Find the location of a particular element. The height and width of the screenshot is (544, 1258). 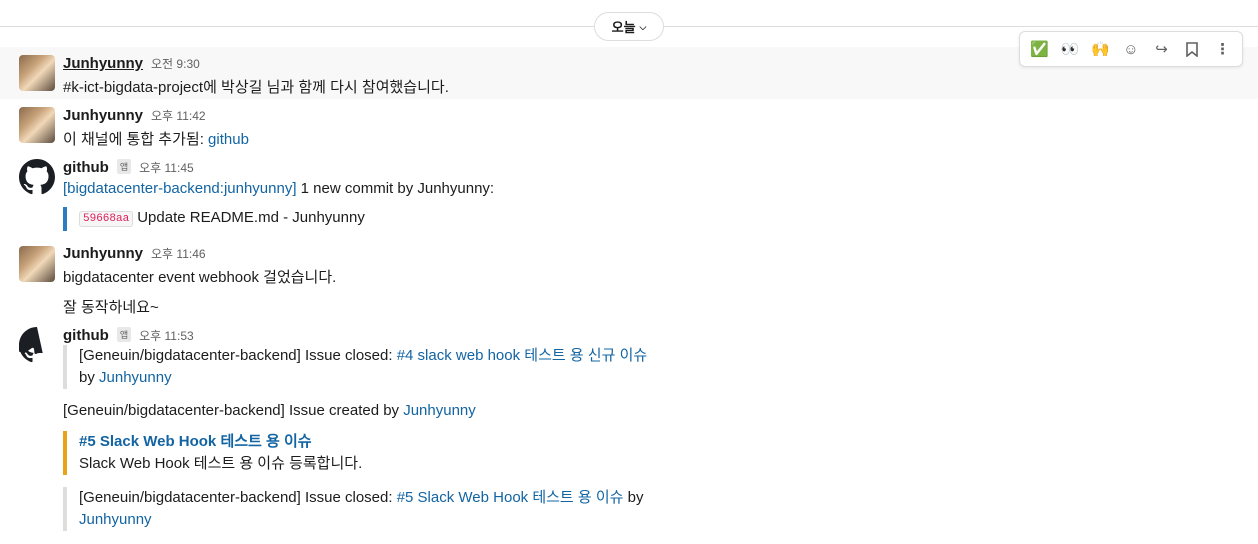

issue-title-link: #5 Slack Web Hook 테스트 용 이슈 is located at coordinates (195, 441).